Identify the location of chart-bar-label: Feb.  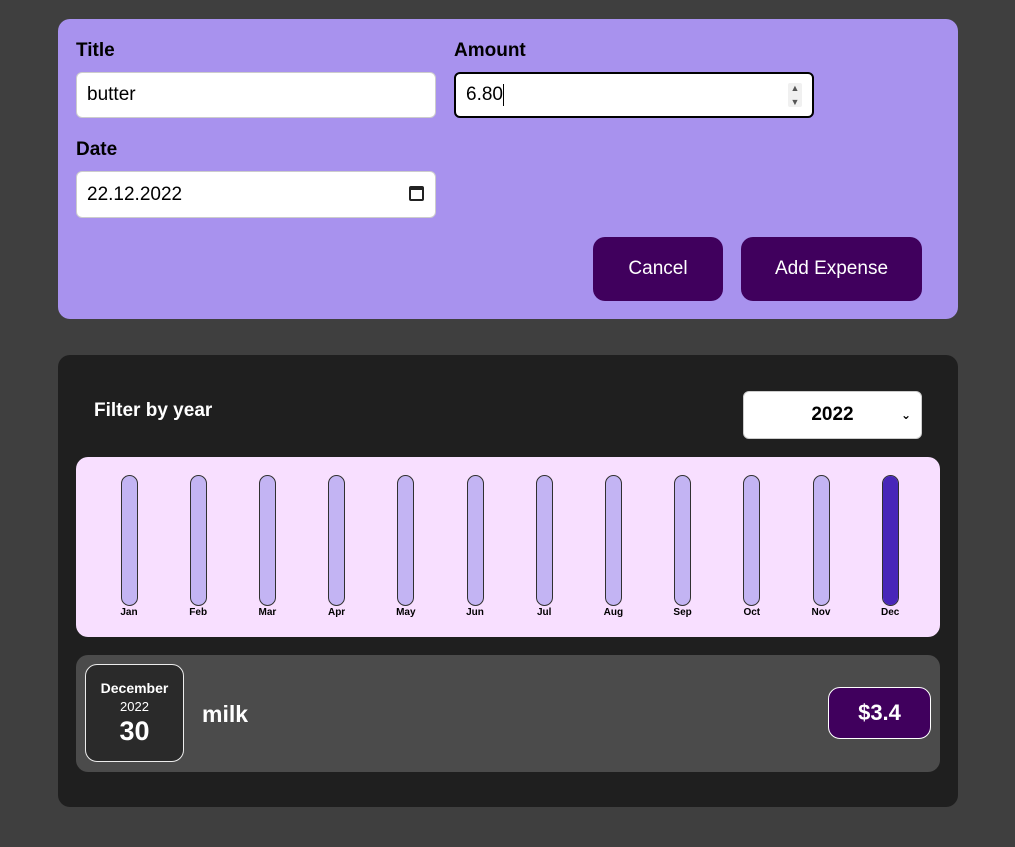
(198, 612).